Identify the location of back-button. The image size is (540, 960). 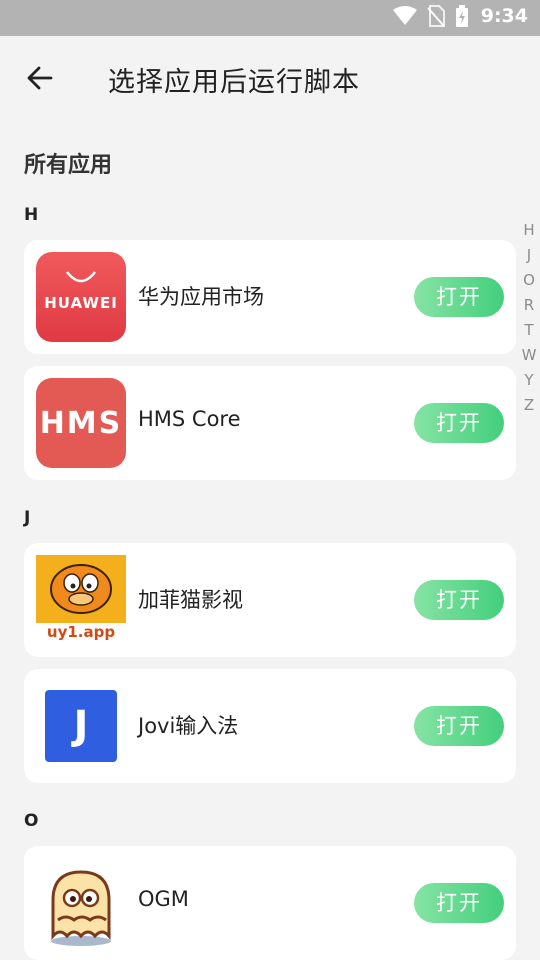
(40, 80).